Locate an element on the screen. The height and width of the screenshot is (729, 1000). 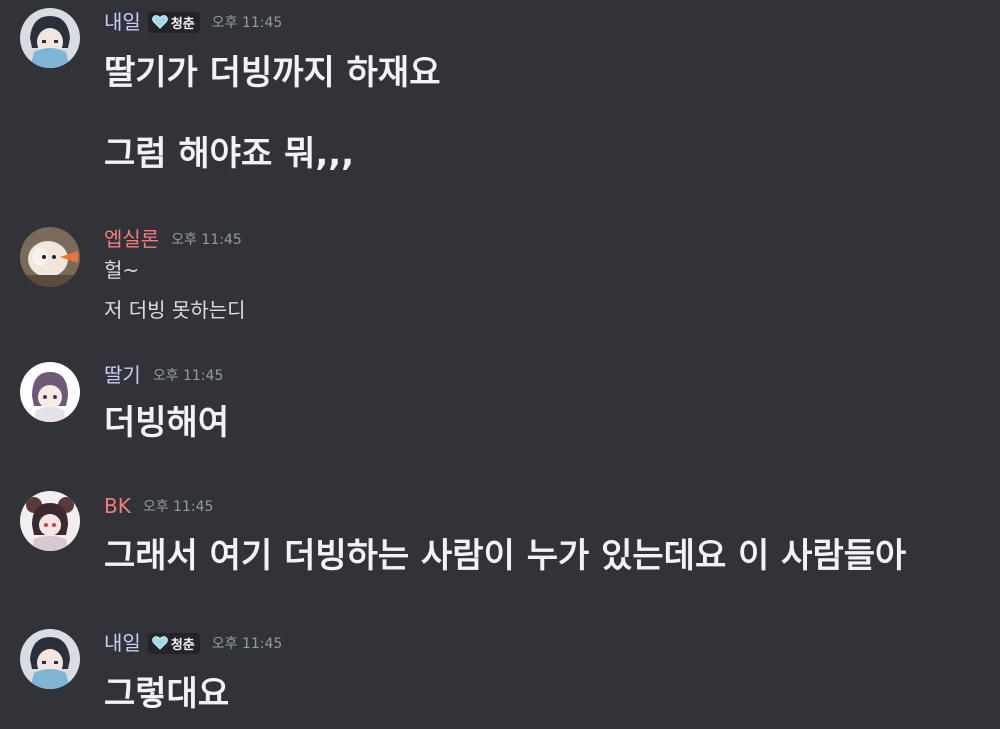
message-content: 그렇대요 is located at coordinates (167, 694).